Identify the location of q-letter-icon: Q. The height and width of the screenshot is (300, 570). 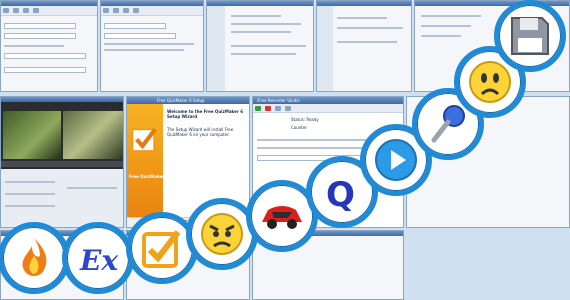
(340, 195).